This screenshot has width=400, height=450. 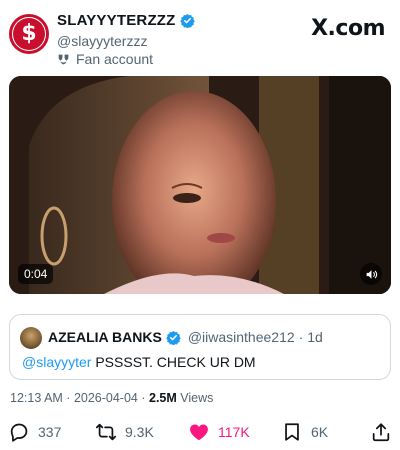 I want to click on like-count: 117K, so click(x=234, y=432).